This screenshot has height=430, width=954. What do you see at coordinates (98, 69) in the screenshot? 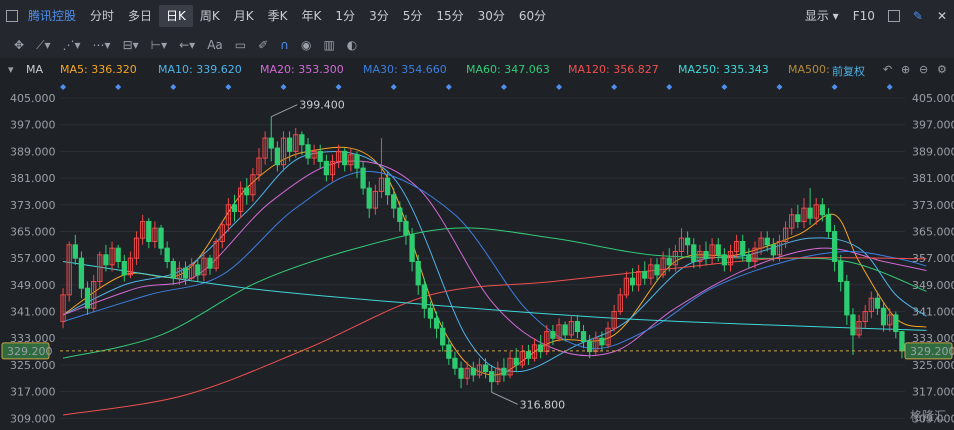
I see `ma-legend-item: MA5: 336.320` at bounding box center [98, 69].